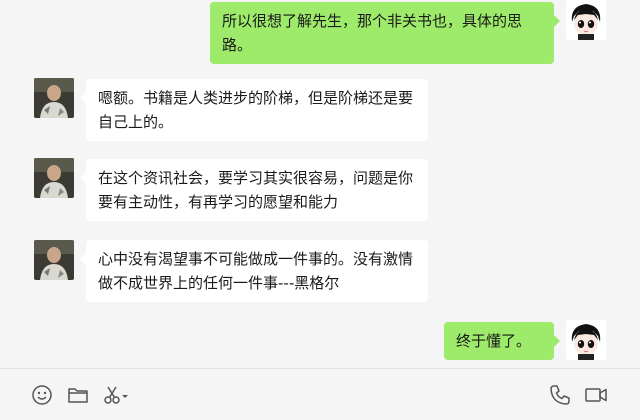 The height and width of the screenshot is (420, 640). I want to click on message-bubble-incoming: 心中没有渴望事不可能做成一件事的。没有激情做不成世界上的任何一件事---黑格尔, so click(254, 271).